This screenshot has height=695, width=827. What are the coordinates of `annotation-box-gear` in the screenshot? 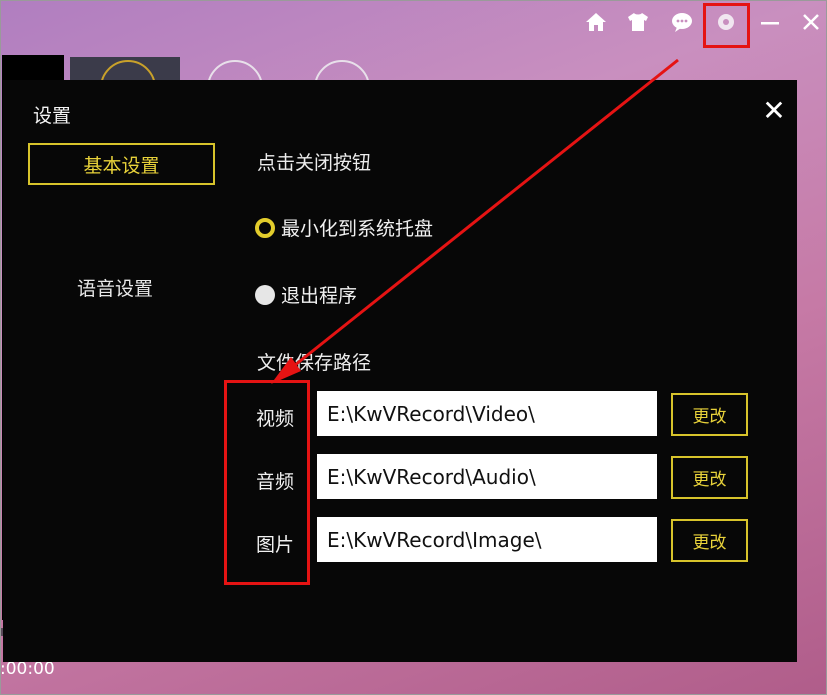 It's located at (726, 25).